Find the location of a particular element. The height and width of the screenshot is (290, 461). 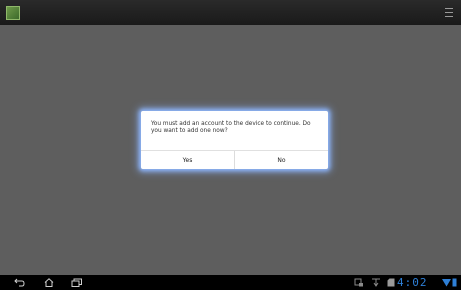

sd-card-icon is located at coordinates (391, 282).